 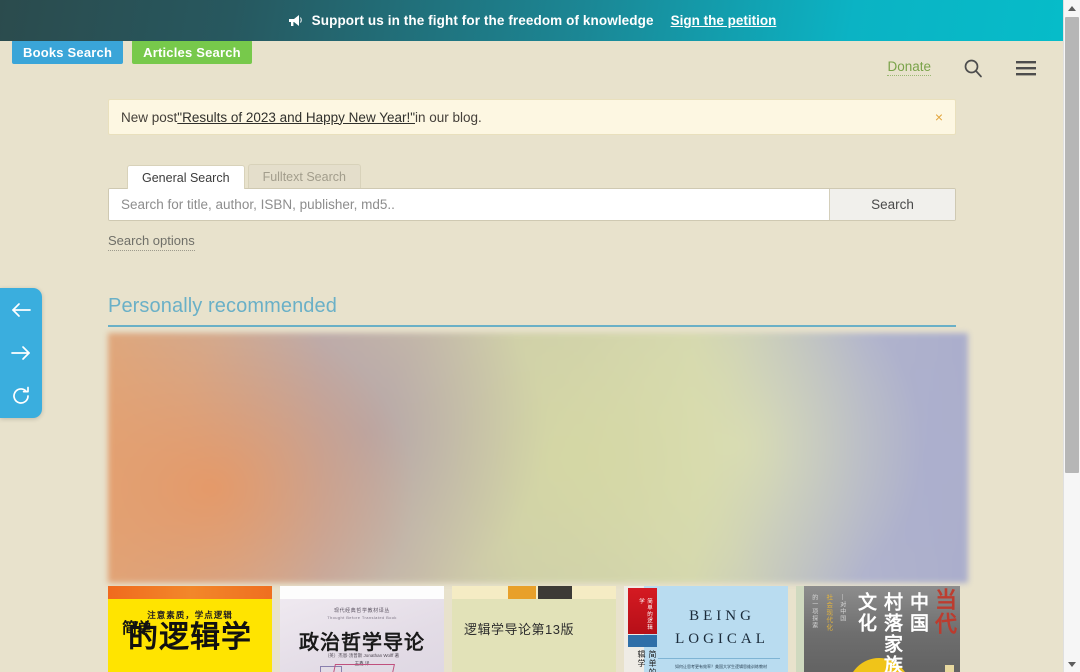 What do you see at coordinates (647, 661) in the screenshot?
I see `book-4-spine-title: 简单的逻辑学` at bounding box center [647, 661].